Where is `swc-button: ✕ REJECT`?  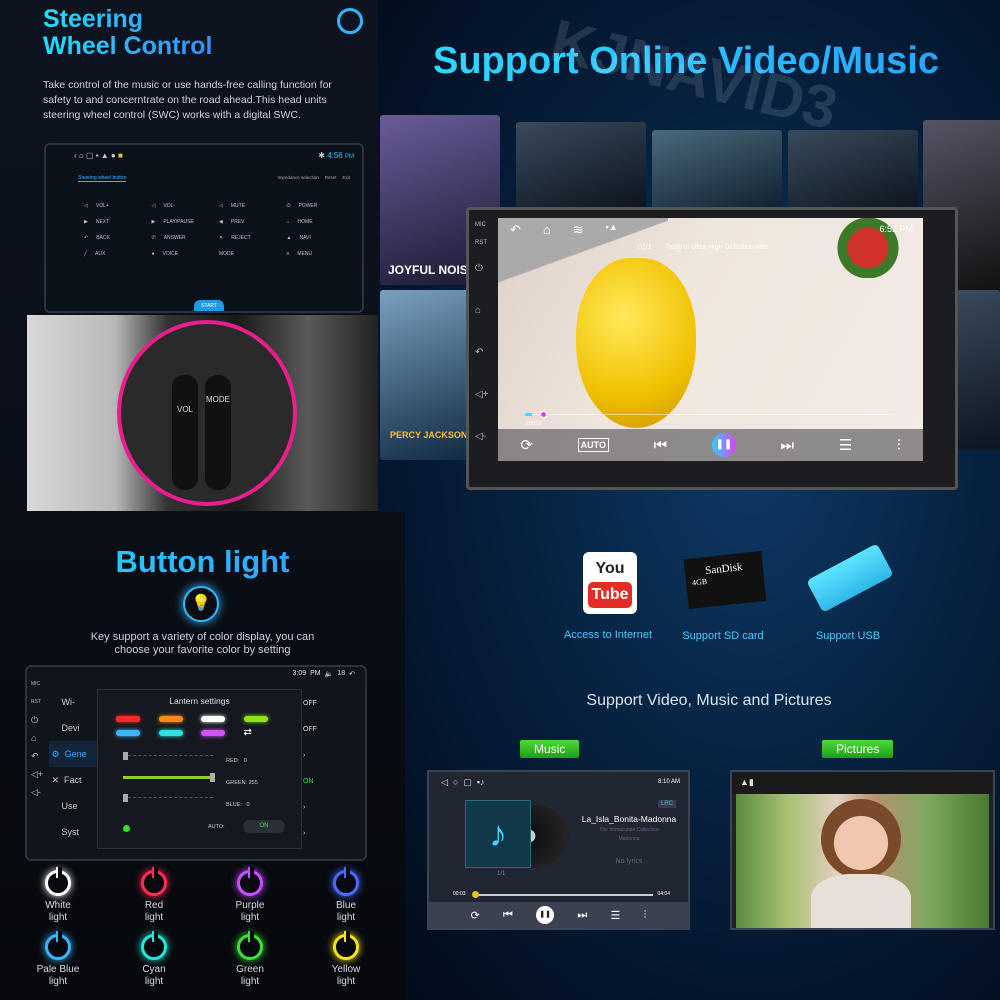 swc-button: ✕ REJECT is located at coordinates (253, 238).